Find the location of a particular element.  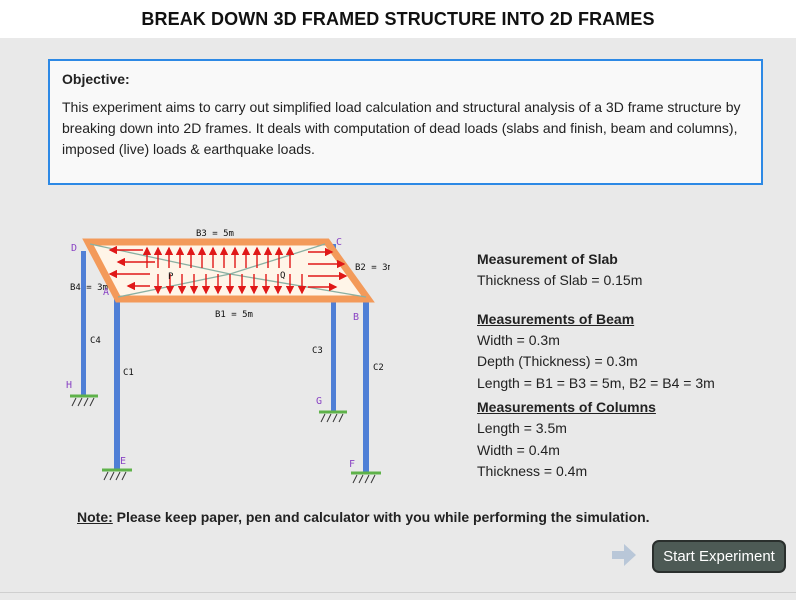

label-c2: C2 is located at coordinates (378, 368).